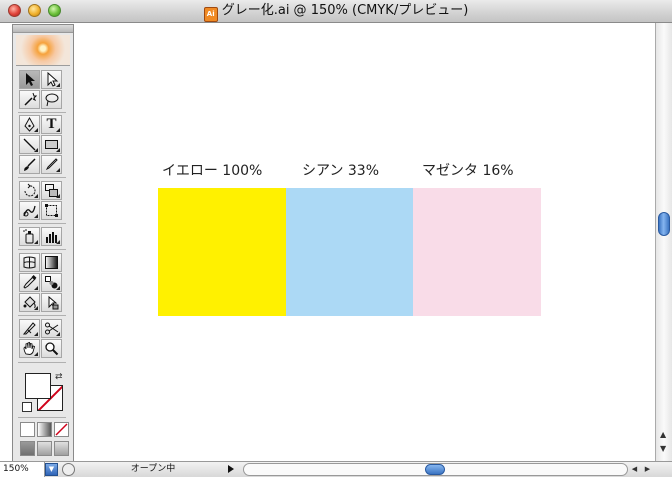  Describe the element at coordinates (61, 448) in the screenshot. I see `full-screen-mode-button` at that location.